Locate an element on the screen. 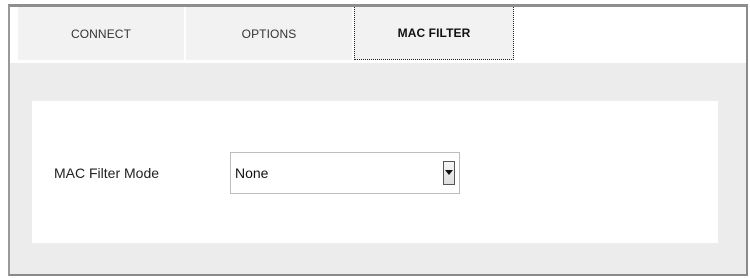  tab-connect: CONNECT is located at coordinates (101, 33).